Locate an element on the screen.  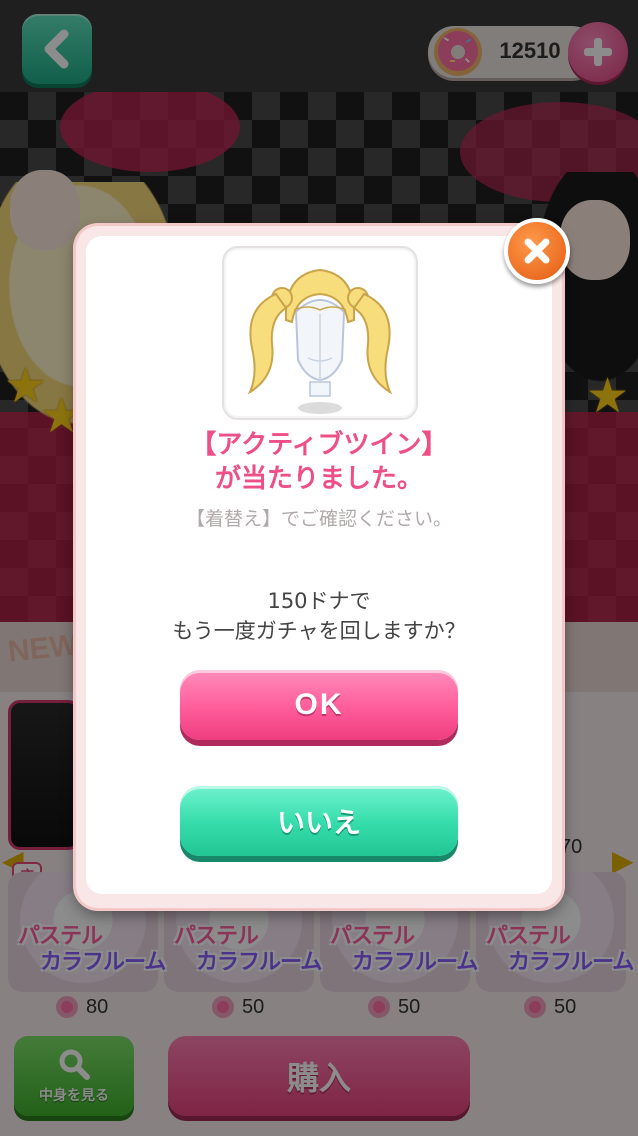
ok-button: OK is located at coordinates (319, 705).